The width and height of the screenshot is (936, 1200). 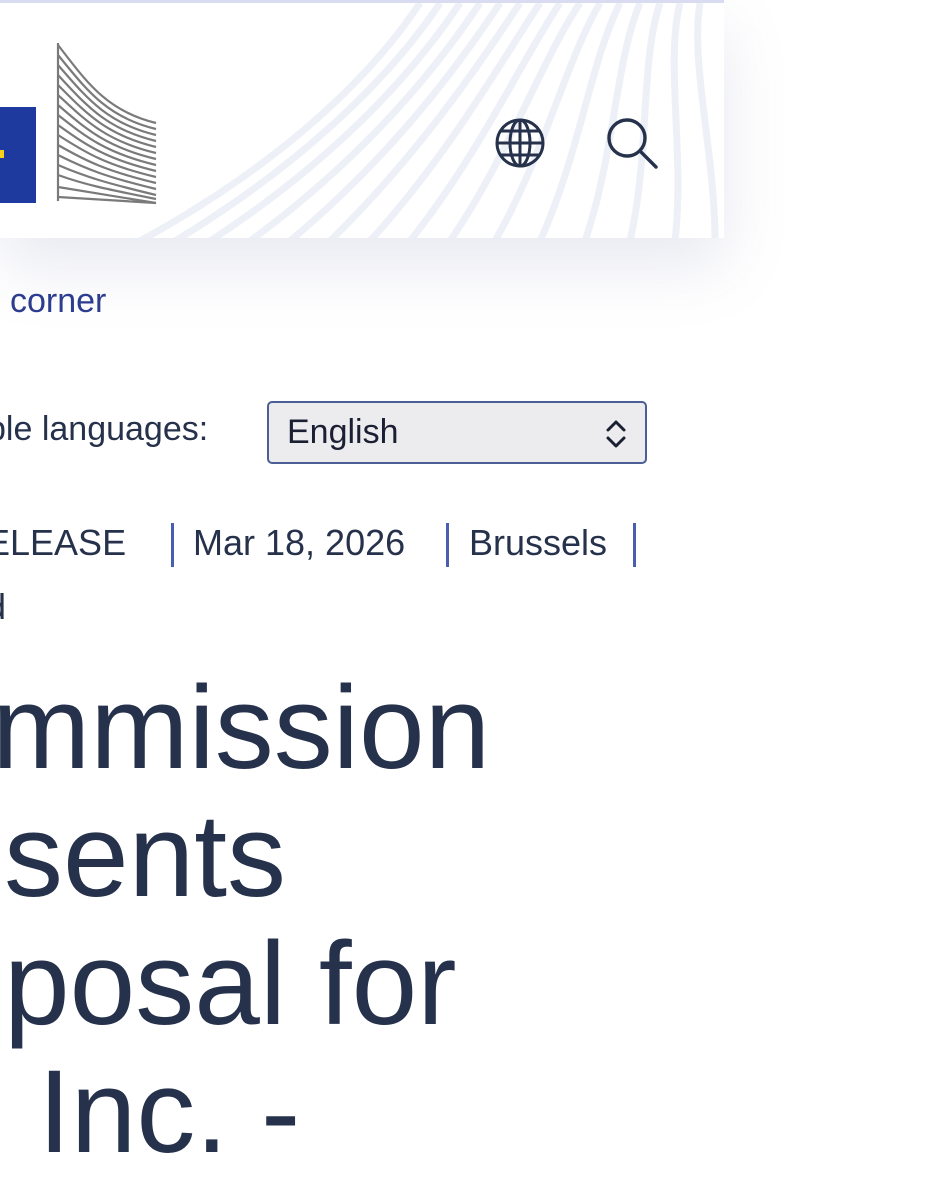 I want to click on language-selected-value: English, so click(x=343, y=432).